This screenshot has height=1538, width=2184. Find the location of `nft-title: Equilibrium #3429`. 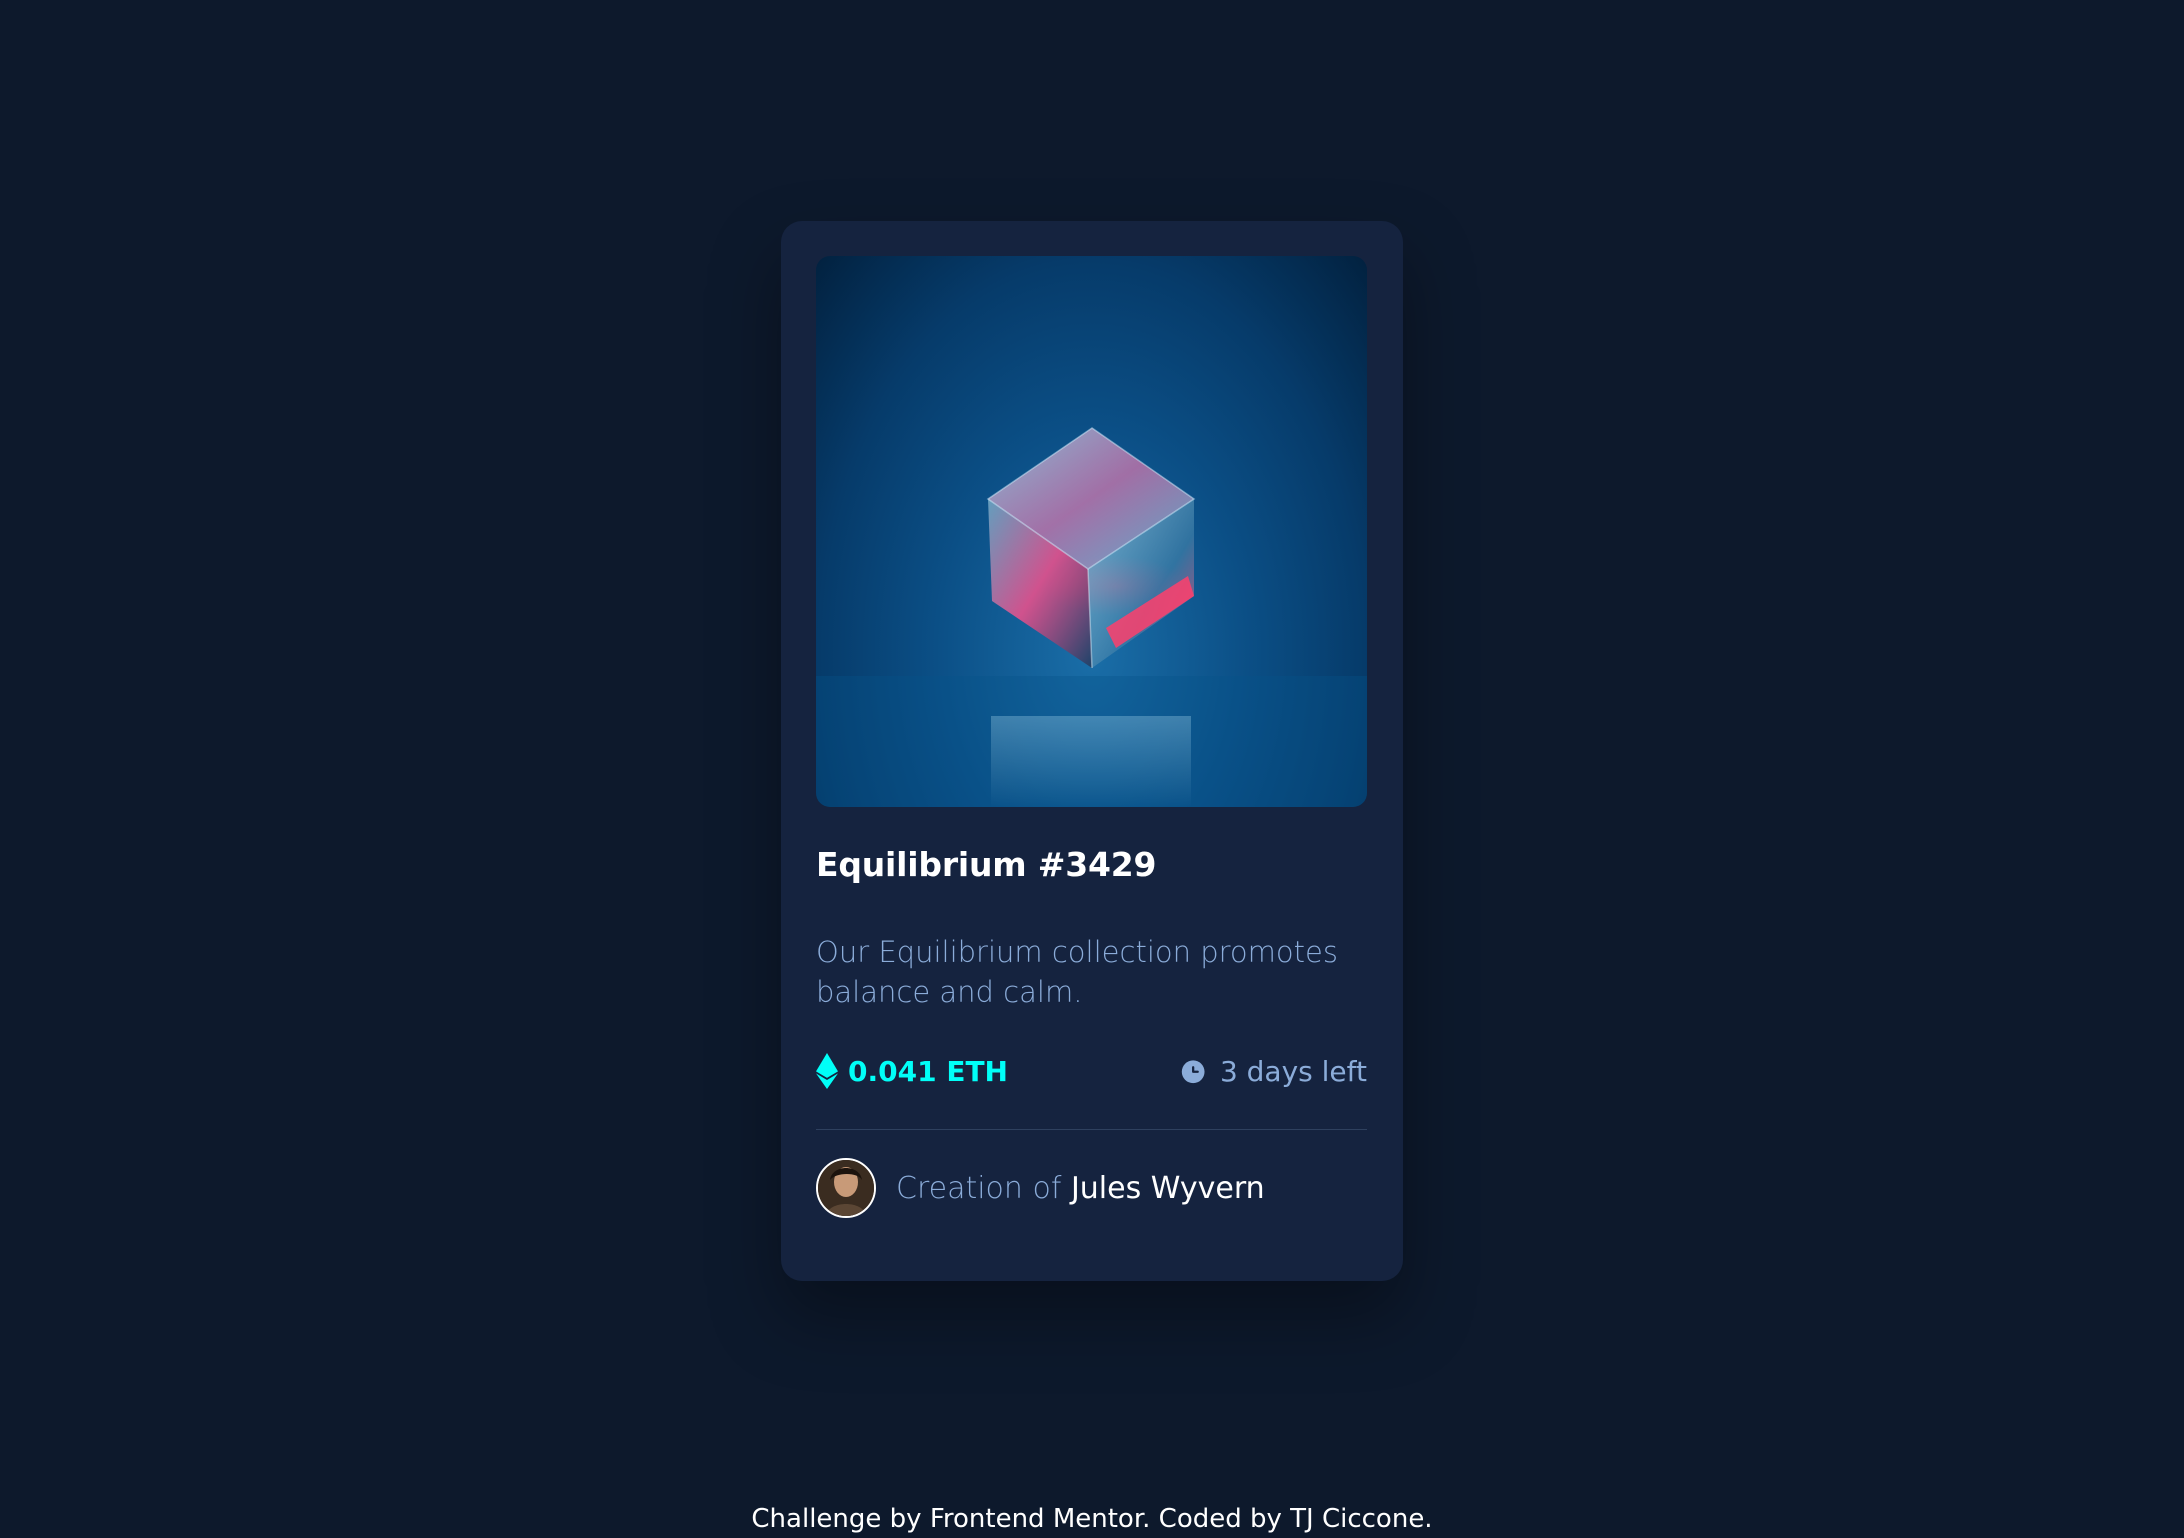

nft-title: Equilibrium #3429 is located at coordinates (986, 864).